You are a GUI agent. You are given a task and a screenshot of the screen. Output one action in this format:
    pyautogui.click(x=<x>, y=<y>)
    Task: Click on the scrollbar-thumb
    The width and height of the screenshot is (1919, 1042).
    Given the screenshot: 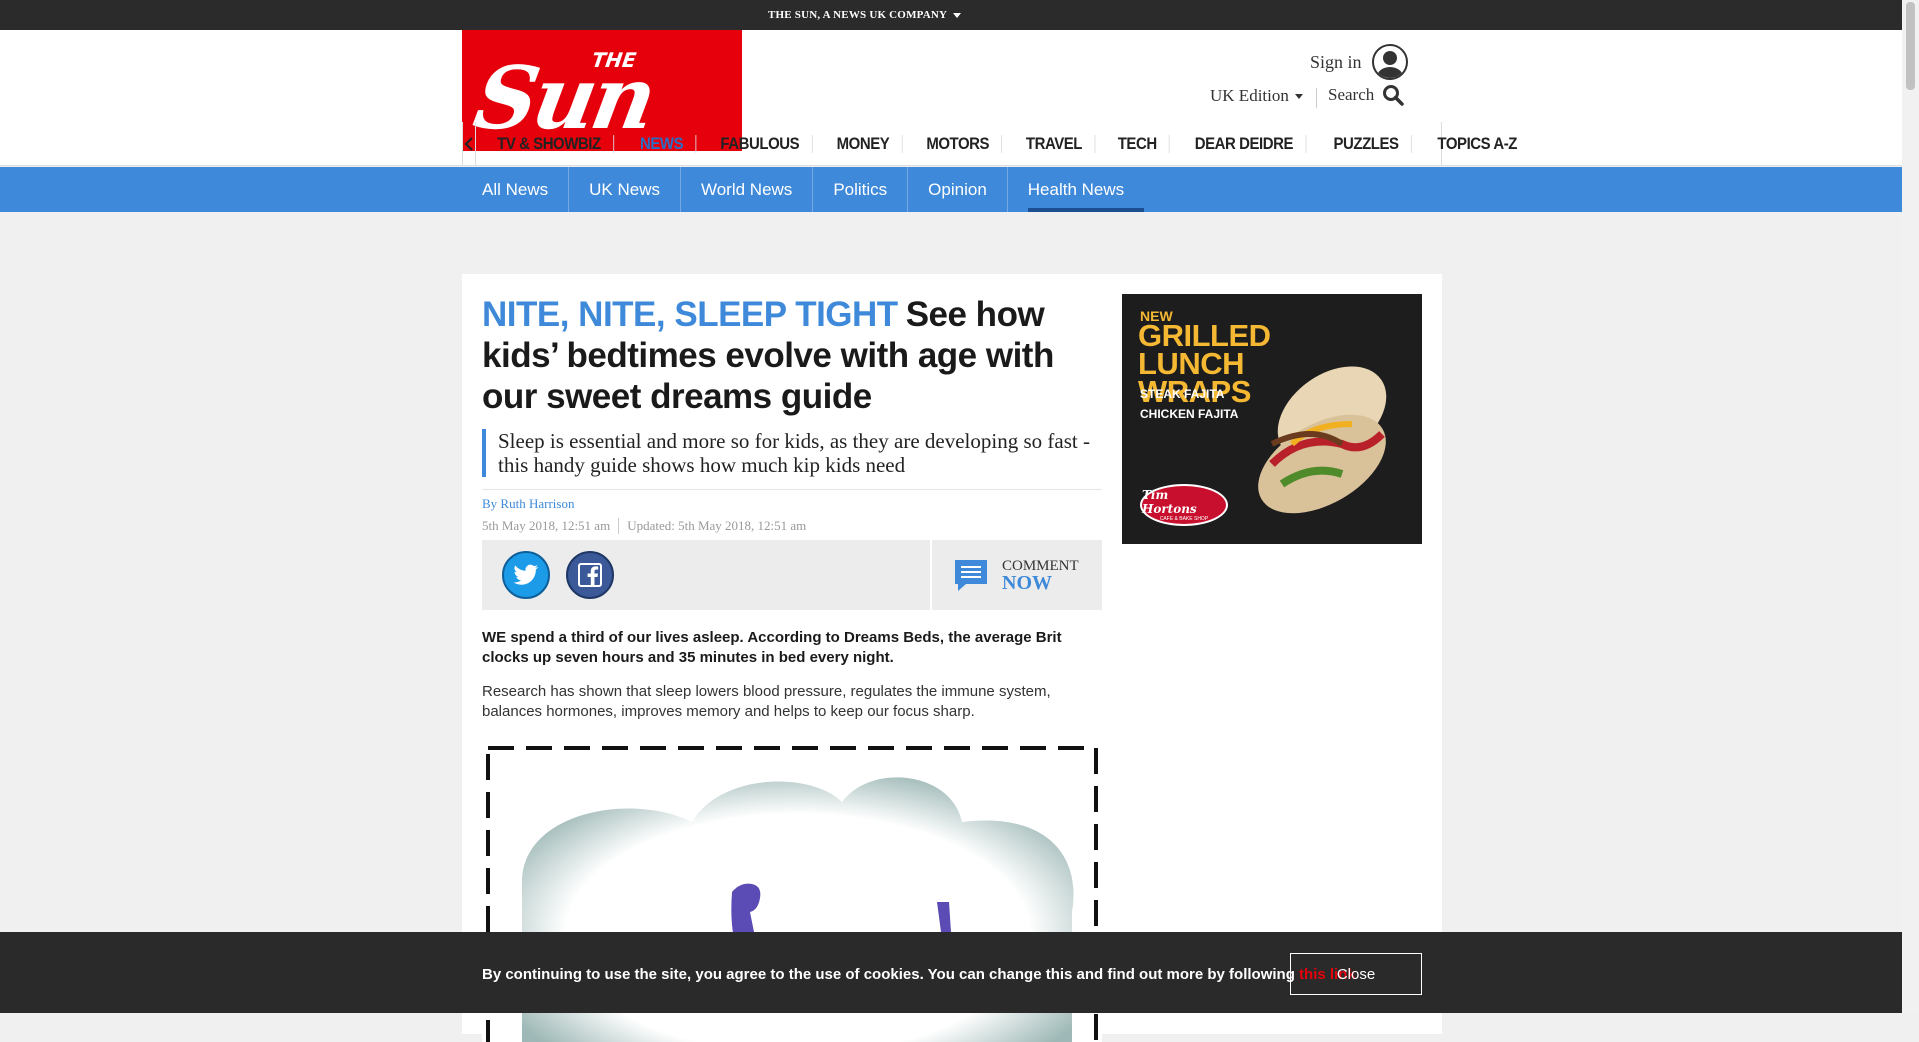 What is the action you would take?
    pyautogui.click(x=1910, y=46)
    